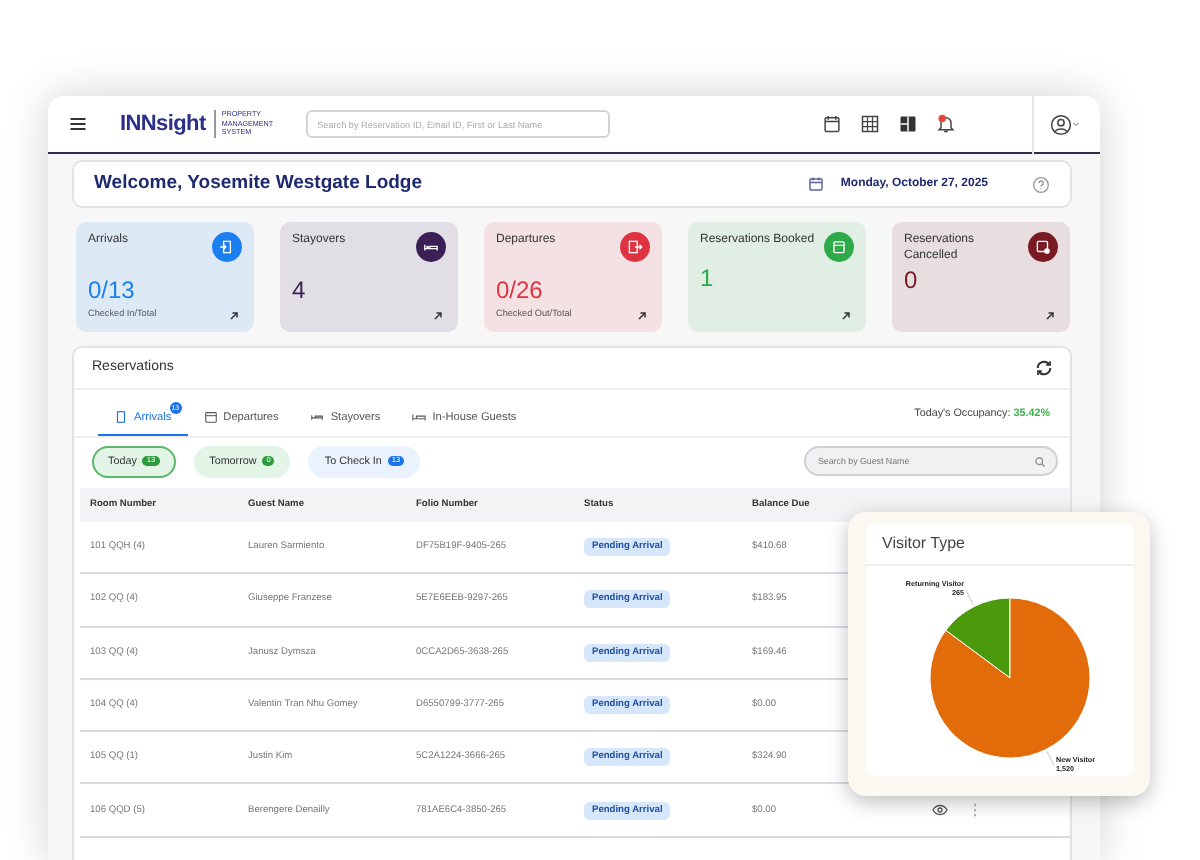 The width and height of the screenshot is (1200, 860). What do you see at coordinates (912, 281) in the screenshot?
I see `stat-value: 0` at bounding box center [912, 281].